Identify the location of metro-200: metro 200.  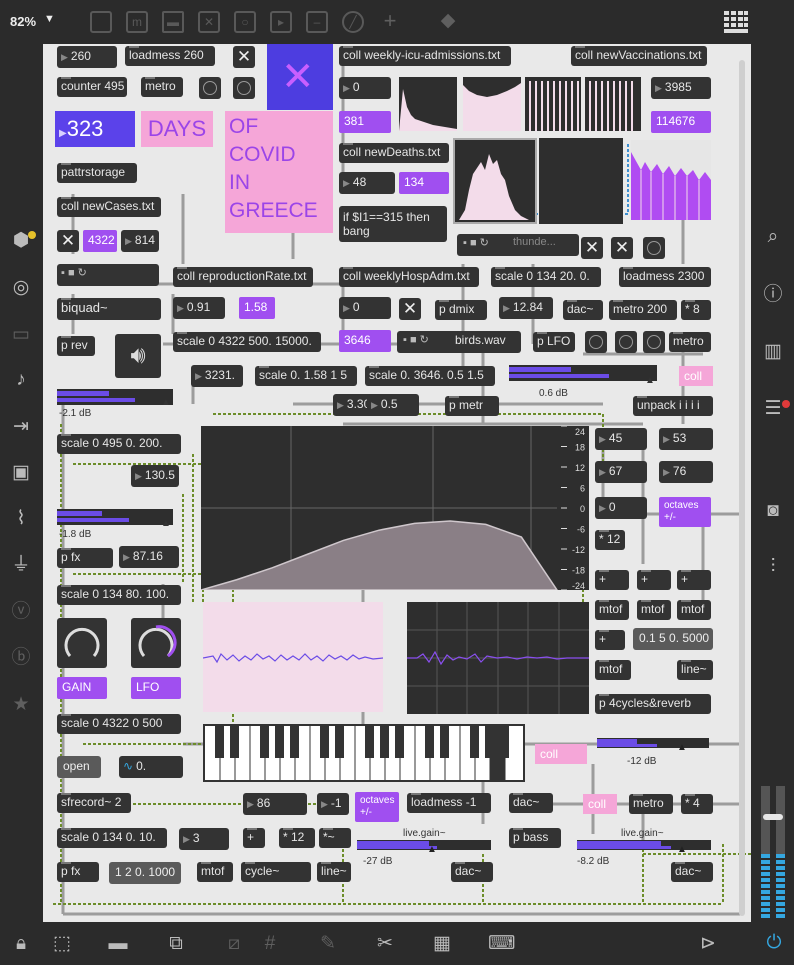
(643, 310).